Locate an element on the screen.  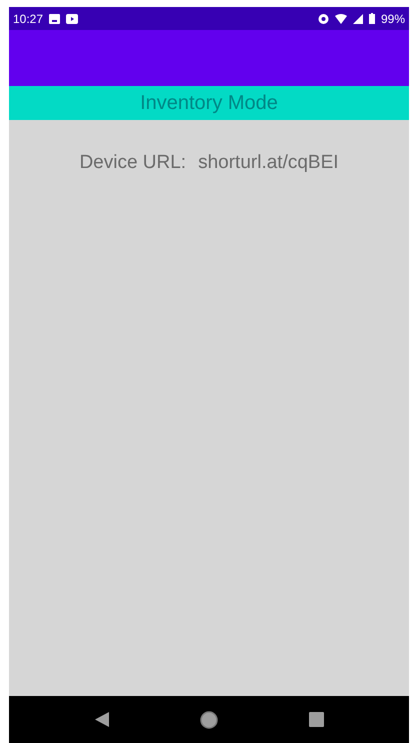
video-icon is located at coordinates (72, 19).